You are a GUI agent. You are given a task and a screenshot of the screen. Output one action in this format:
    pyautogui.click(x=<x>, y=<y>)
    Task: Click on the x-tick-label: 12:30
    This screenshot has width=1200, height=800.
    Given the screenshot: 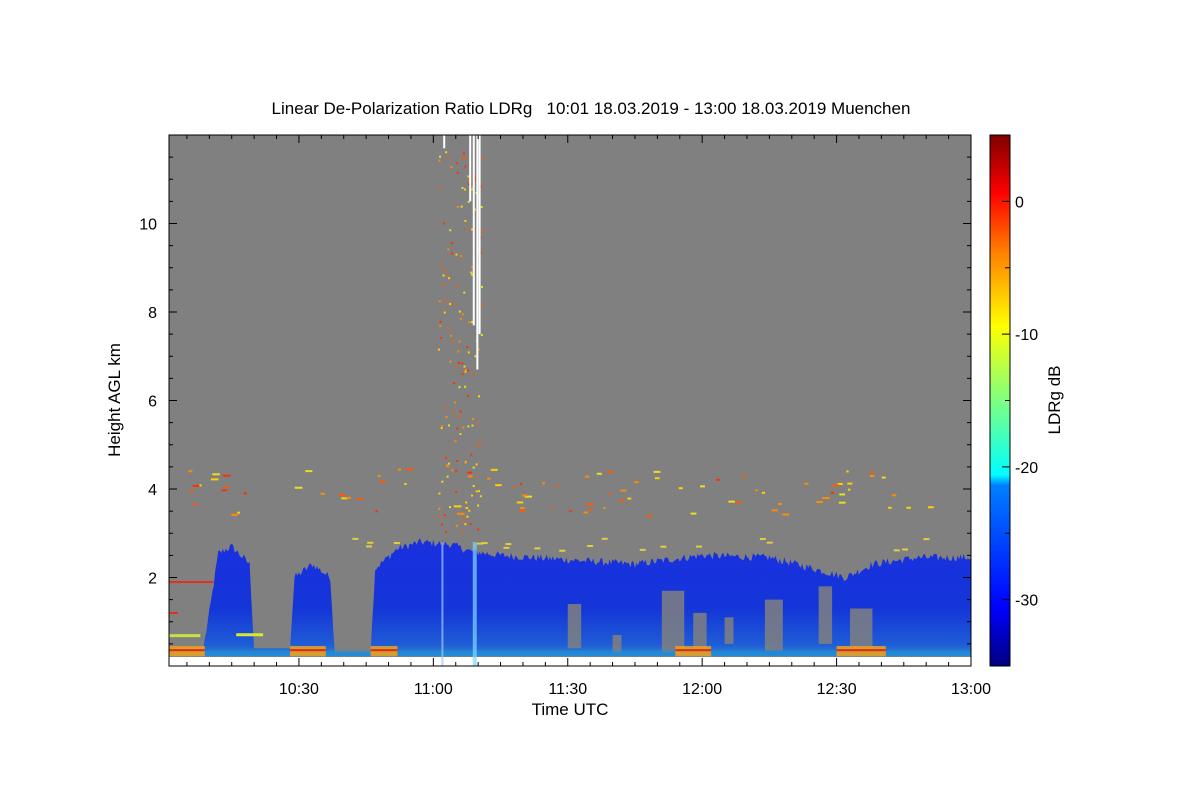 What is the action you would take?
    pyautogui.click(x=837, y=689)
    